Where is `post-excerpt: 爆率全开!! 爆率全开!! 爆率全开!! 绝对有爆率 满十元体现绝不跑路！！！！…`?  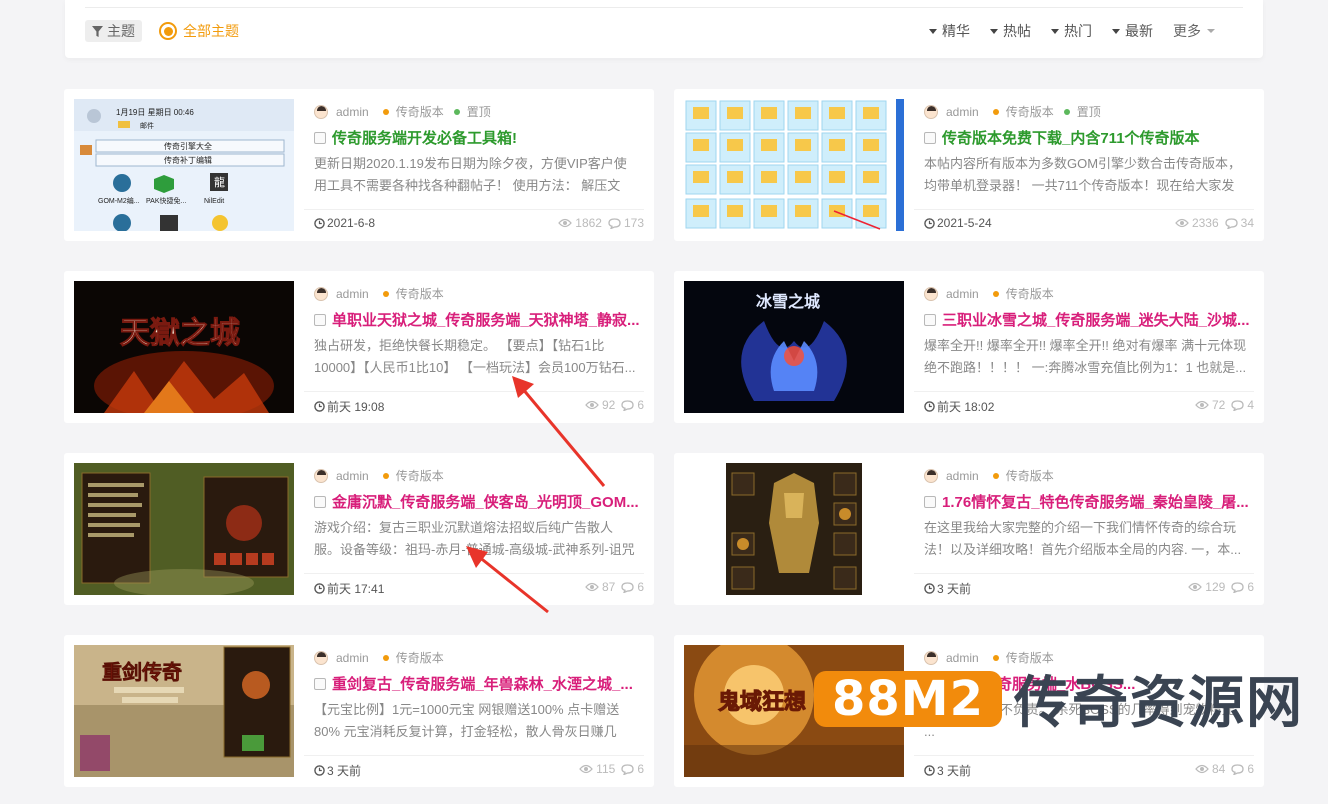
post-excerpt: 爆率全开!! 爆率全开!! 爆率全开!! 绝对有爆率 满十元体现绝不跑路！！！！… is located at coordinates (1085, 356).